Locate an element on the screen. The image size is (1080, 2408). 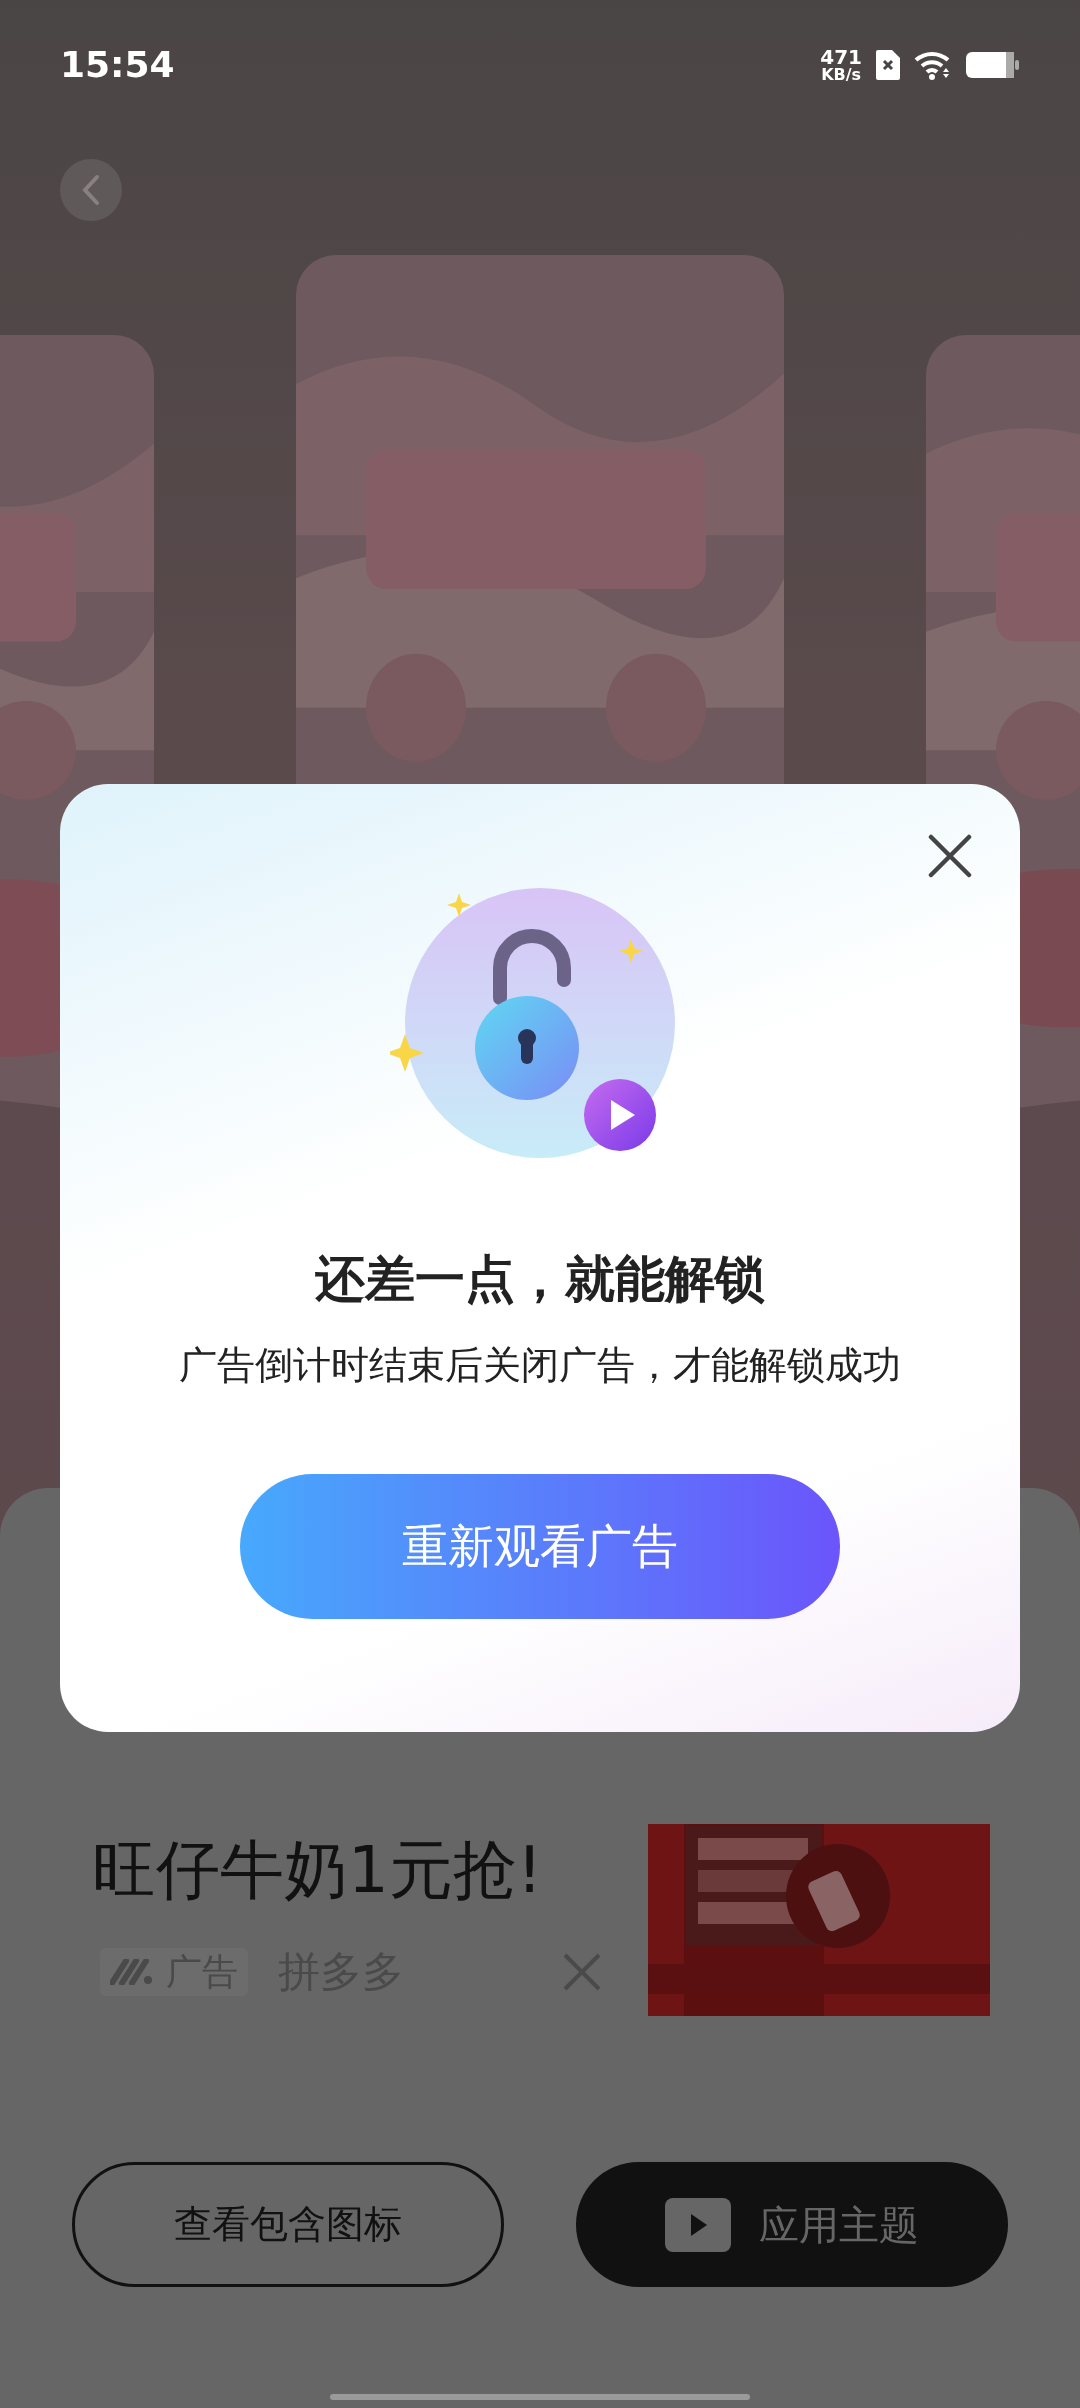
apply-theme-button: 应用主题 is located at coordinates (792, 2224).